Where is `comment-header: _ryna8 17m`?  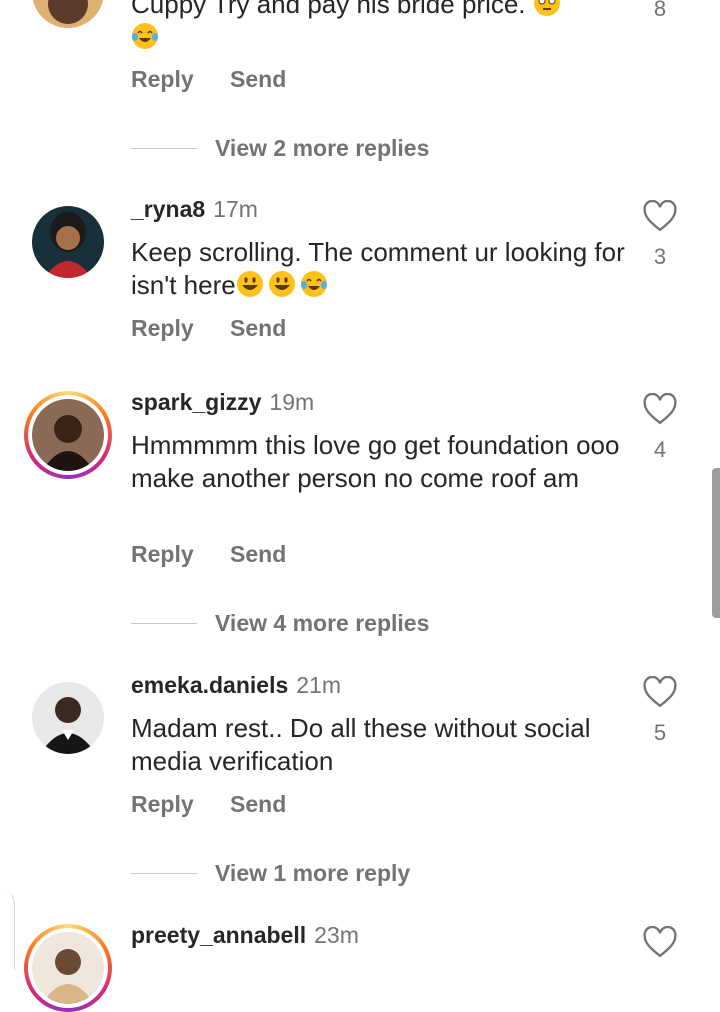 comment-header: _ryna8 17m is located at coordinates (194, 209).